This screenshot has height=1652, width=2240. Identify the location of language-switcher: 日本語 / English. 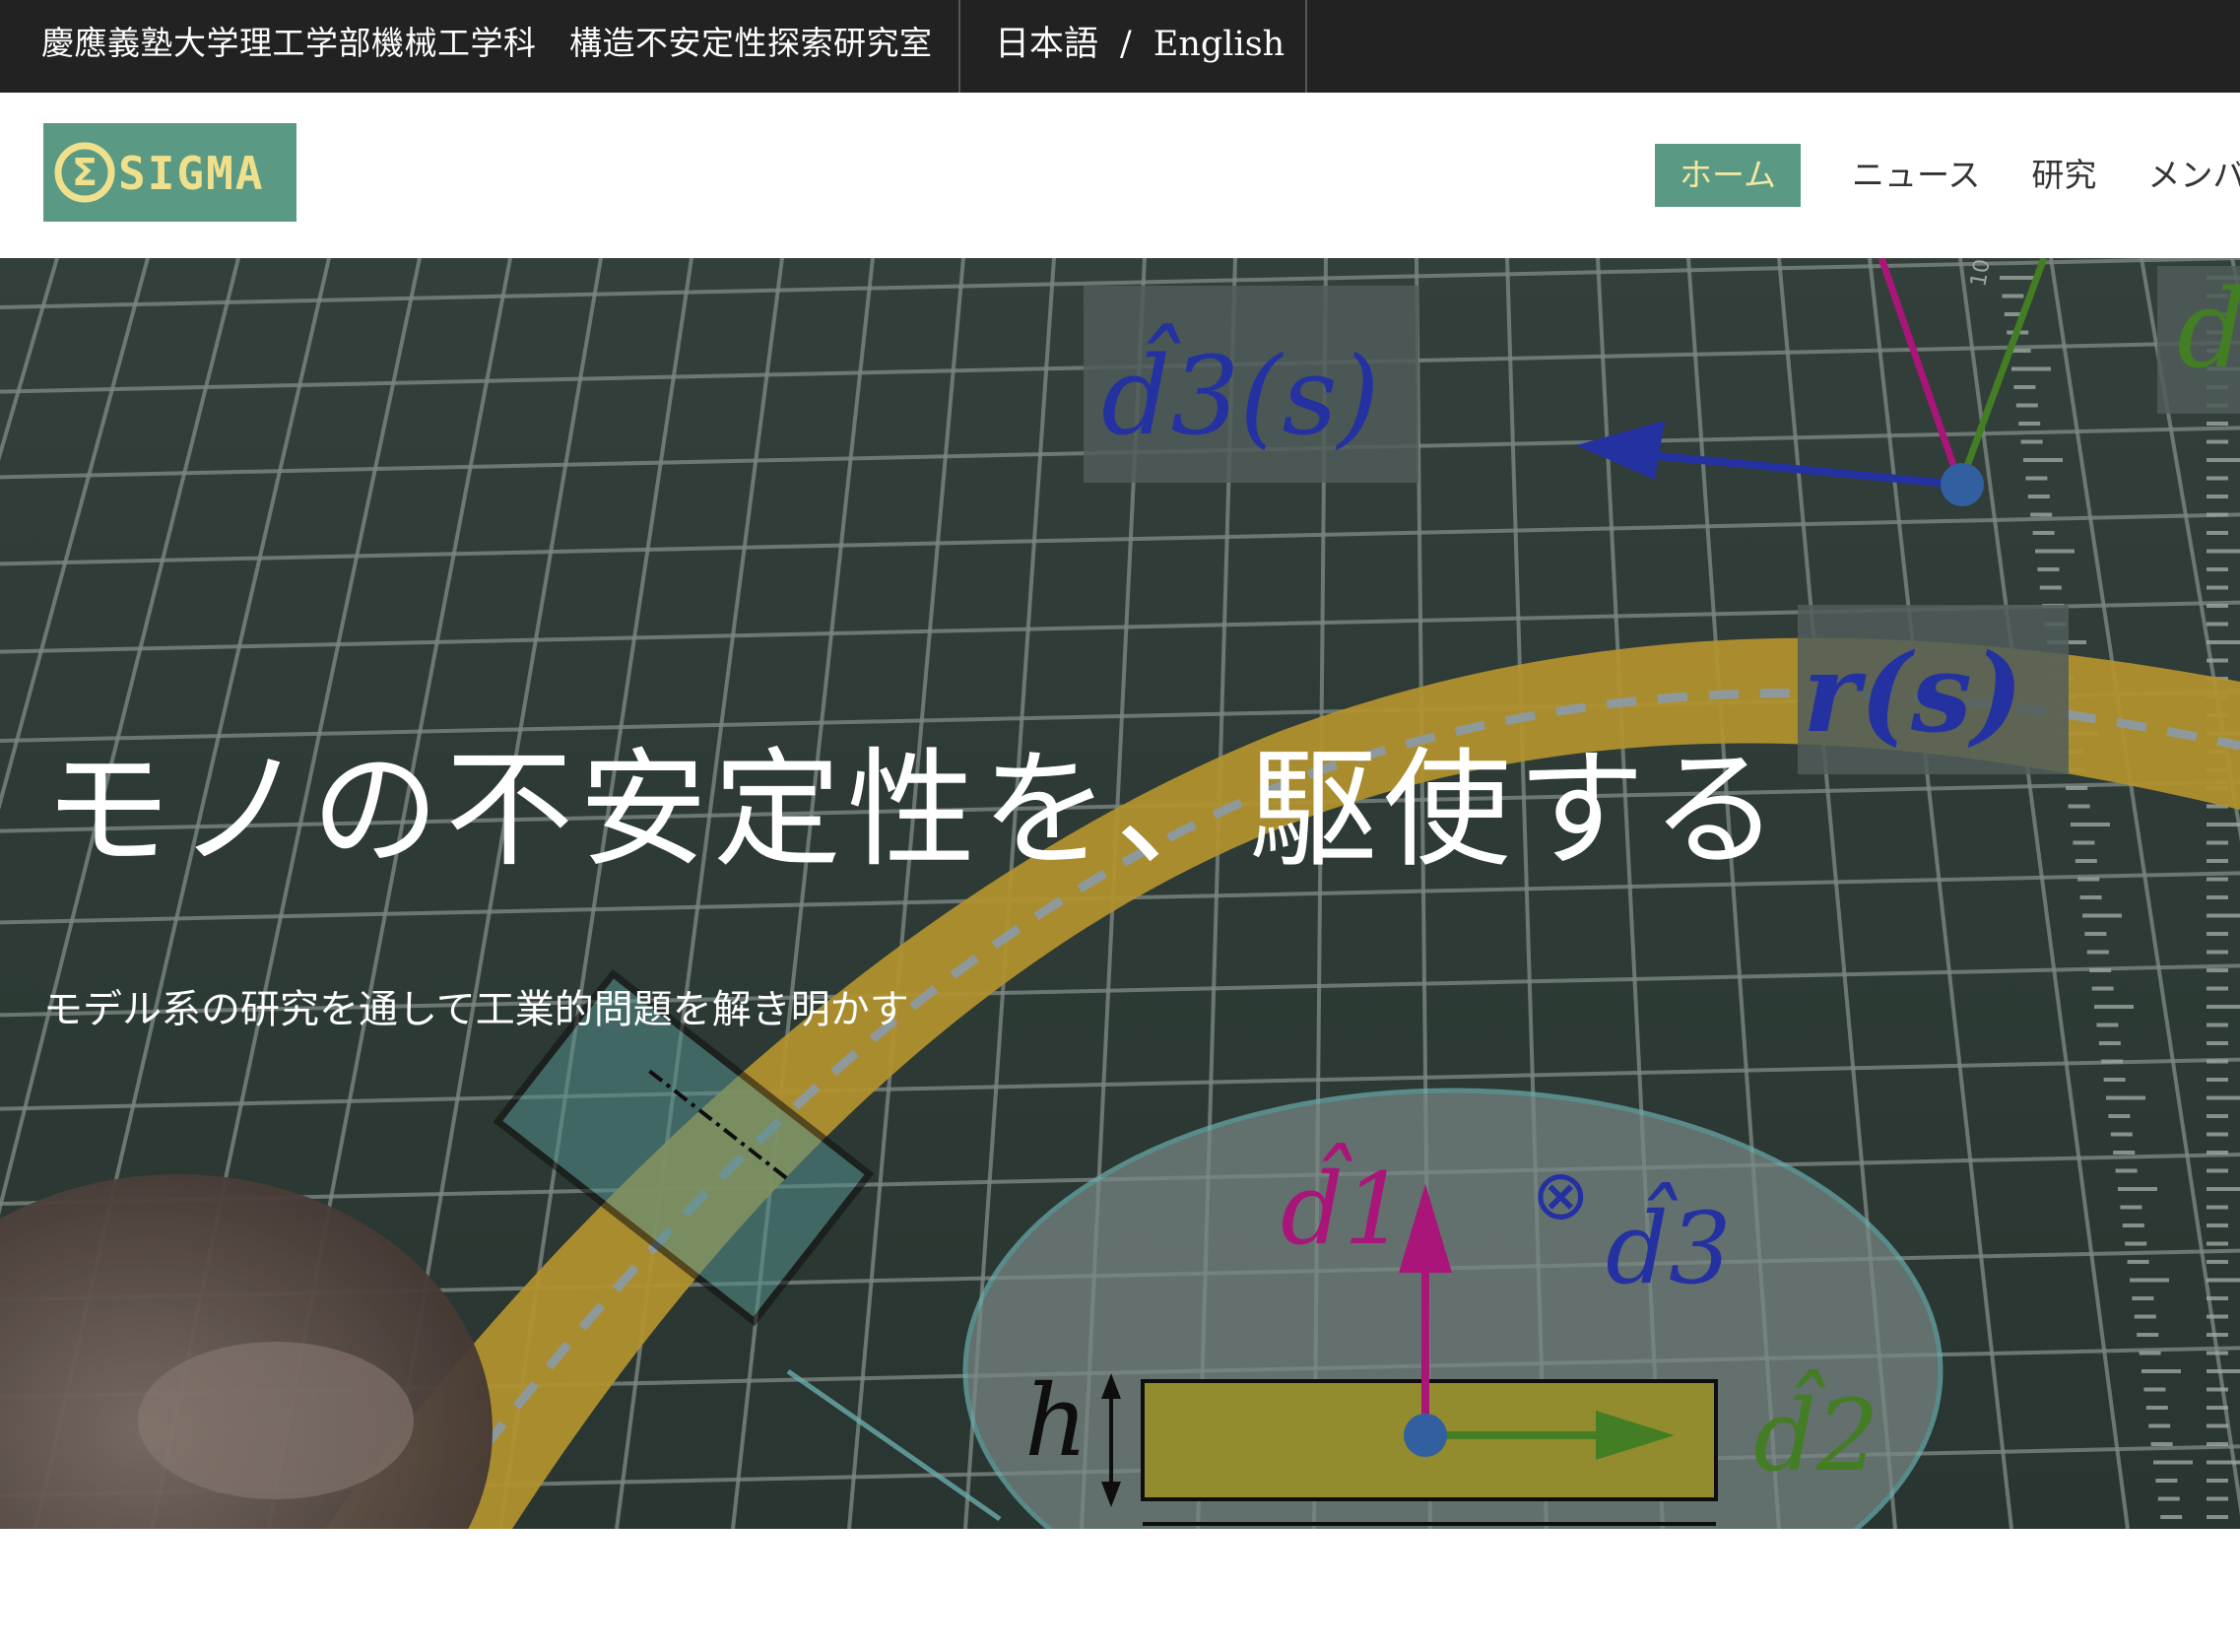
(1140, 47).